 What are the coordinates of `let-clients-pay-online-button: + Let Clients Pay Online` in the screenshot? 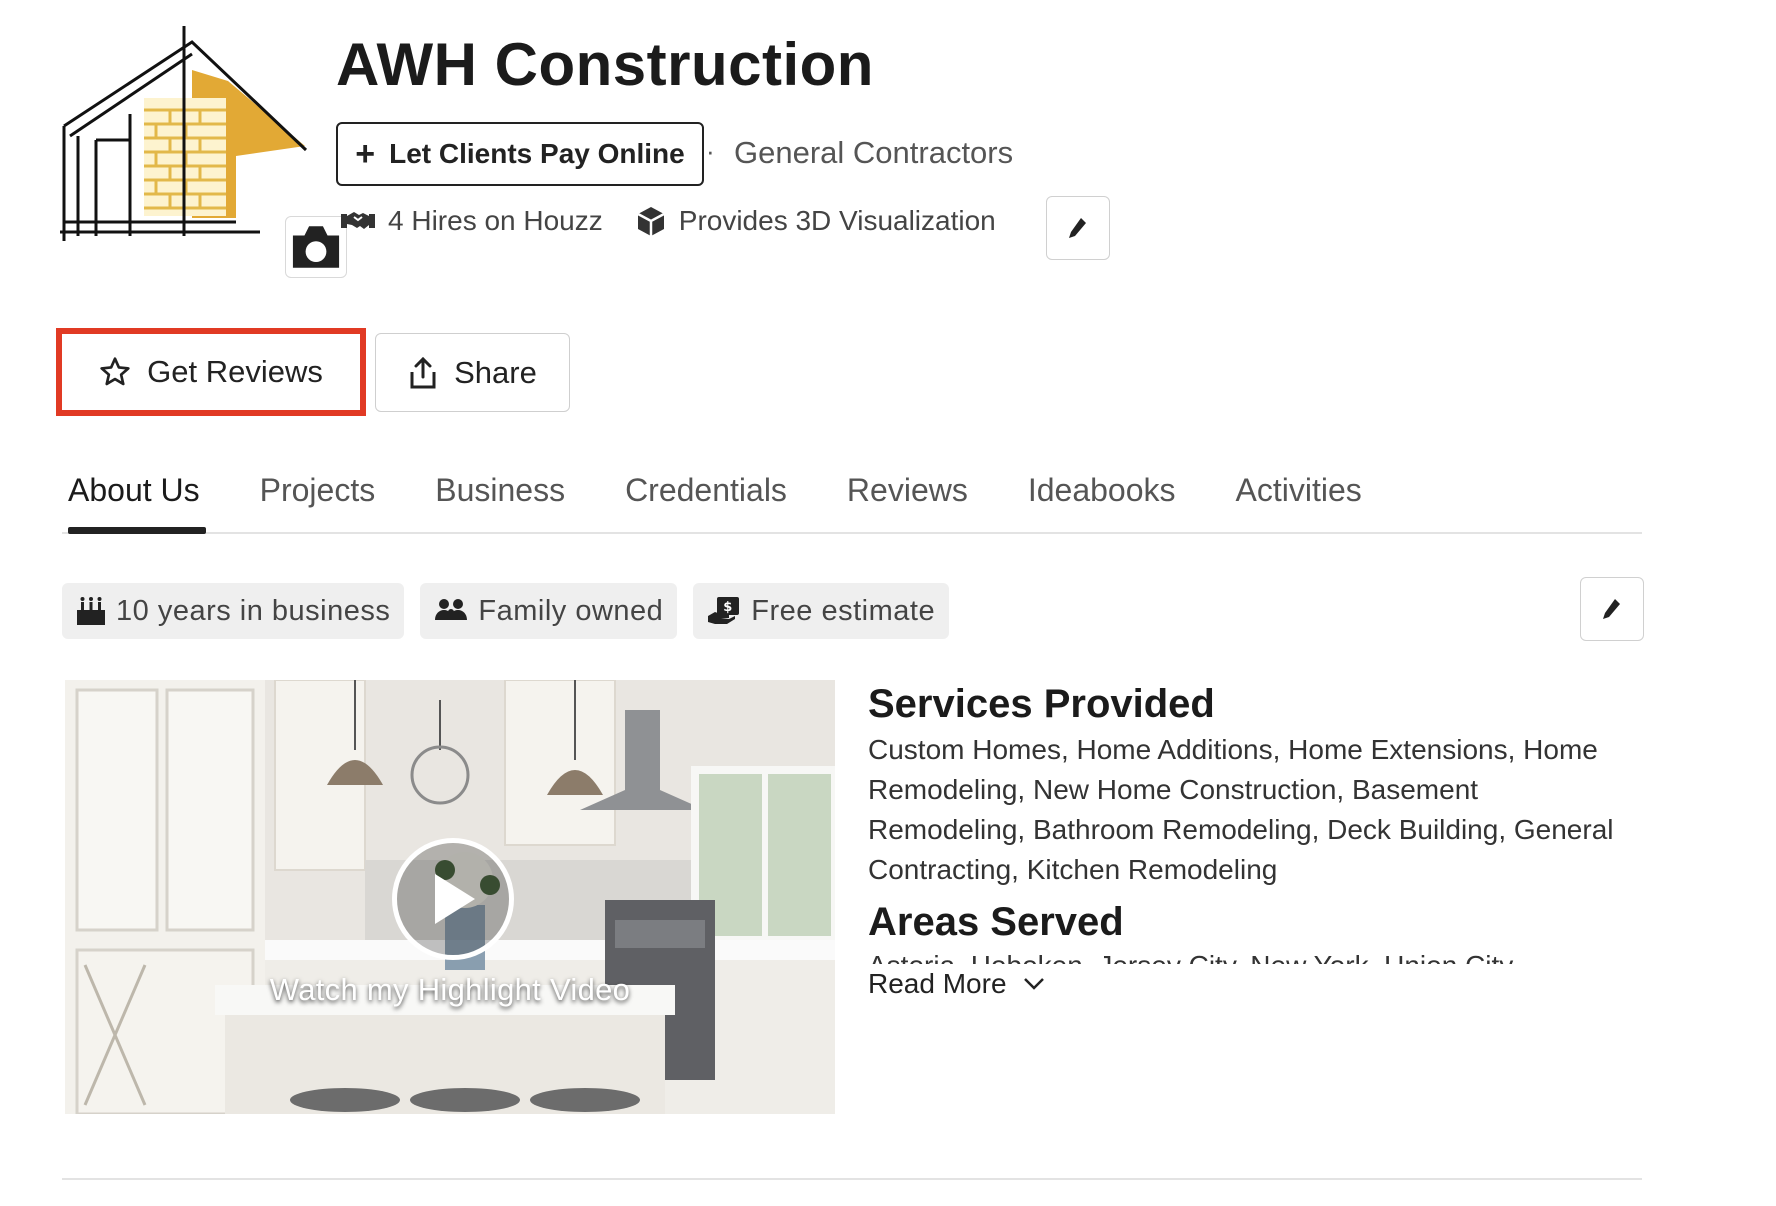 It's located at (520, 154).